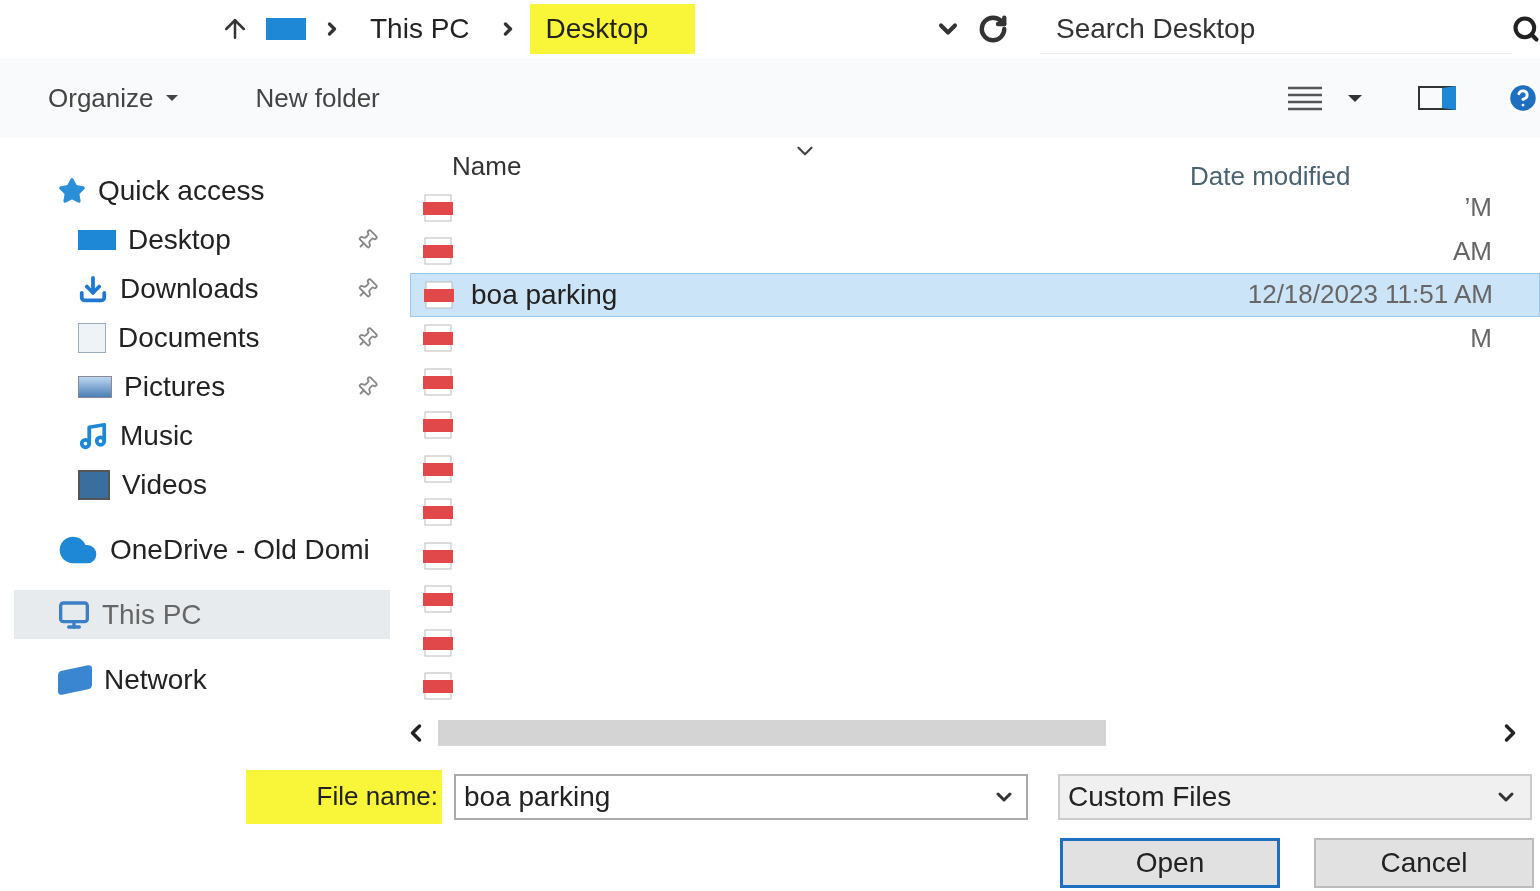  What do you see at coordinates (975, 251) in the screenshot?
I see `file-row: AM` at bounding box center [975, 251].